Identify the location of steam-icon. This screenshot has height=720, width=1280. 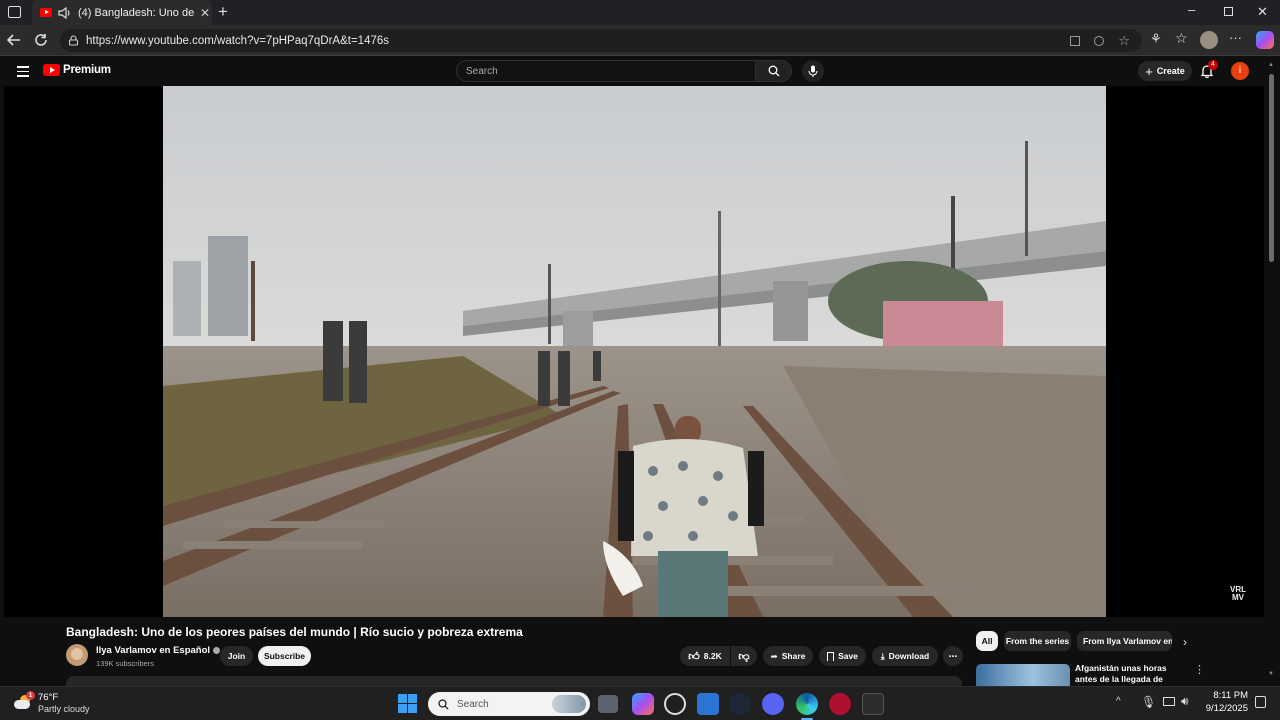
(740, 704).